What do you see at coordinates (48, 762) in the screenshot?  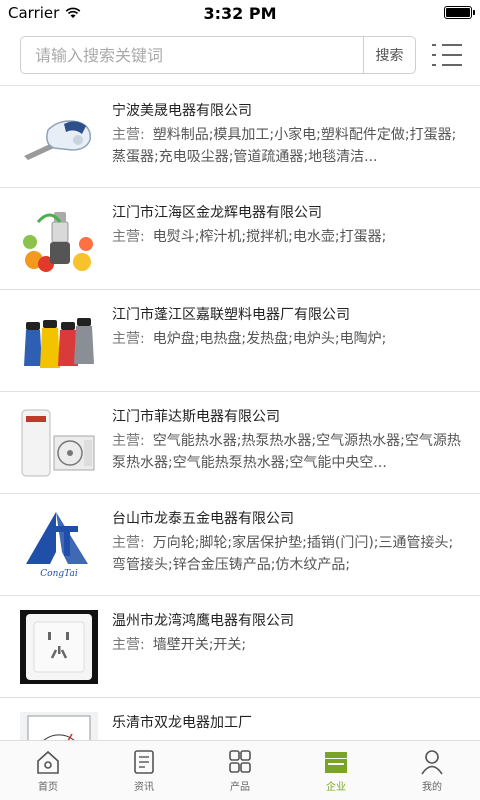 I see `home-icon` at bounding box center [48, 762].